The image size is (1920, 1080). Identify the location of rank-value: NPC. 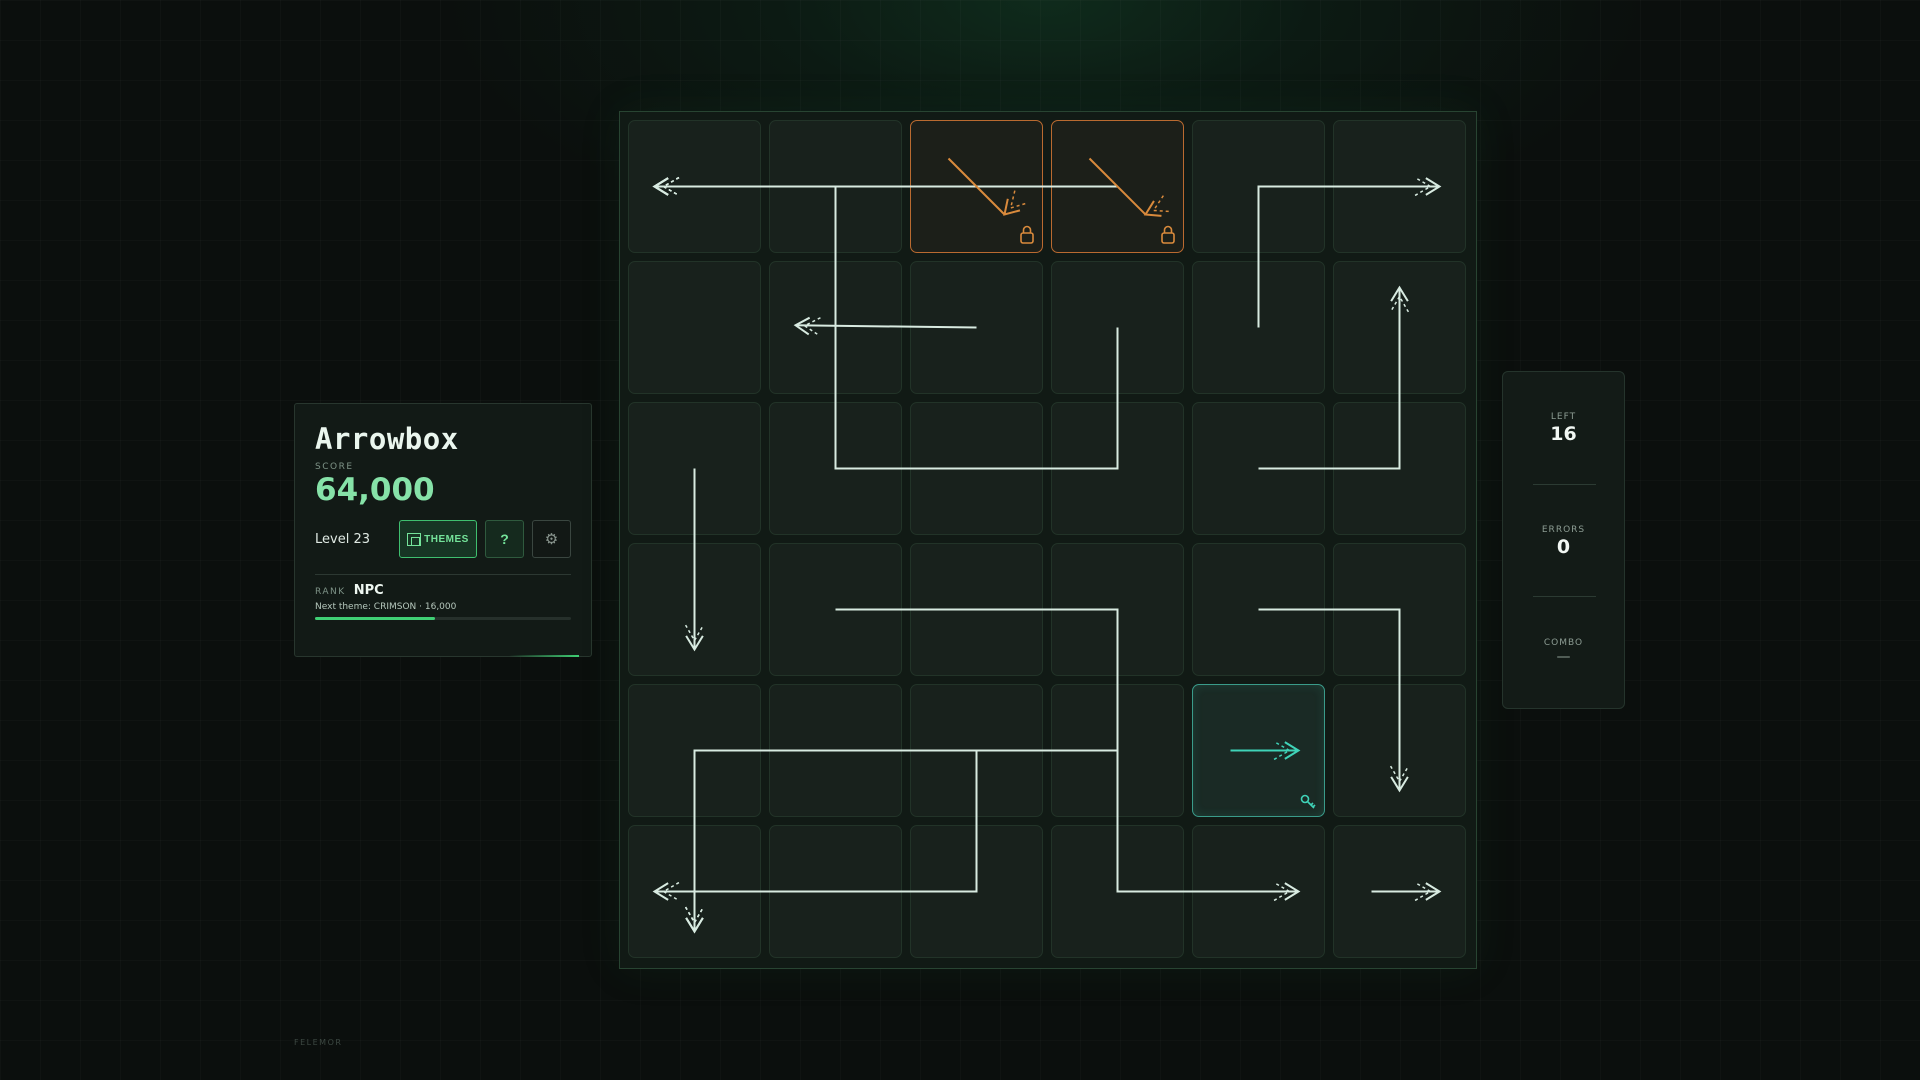
(368, 590).